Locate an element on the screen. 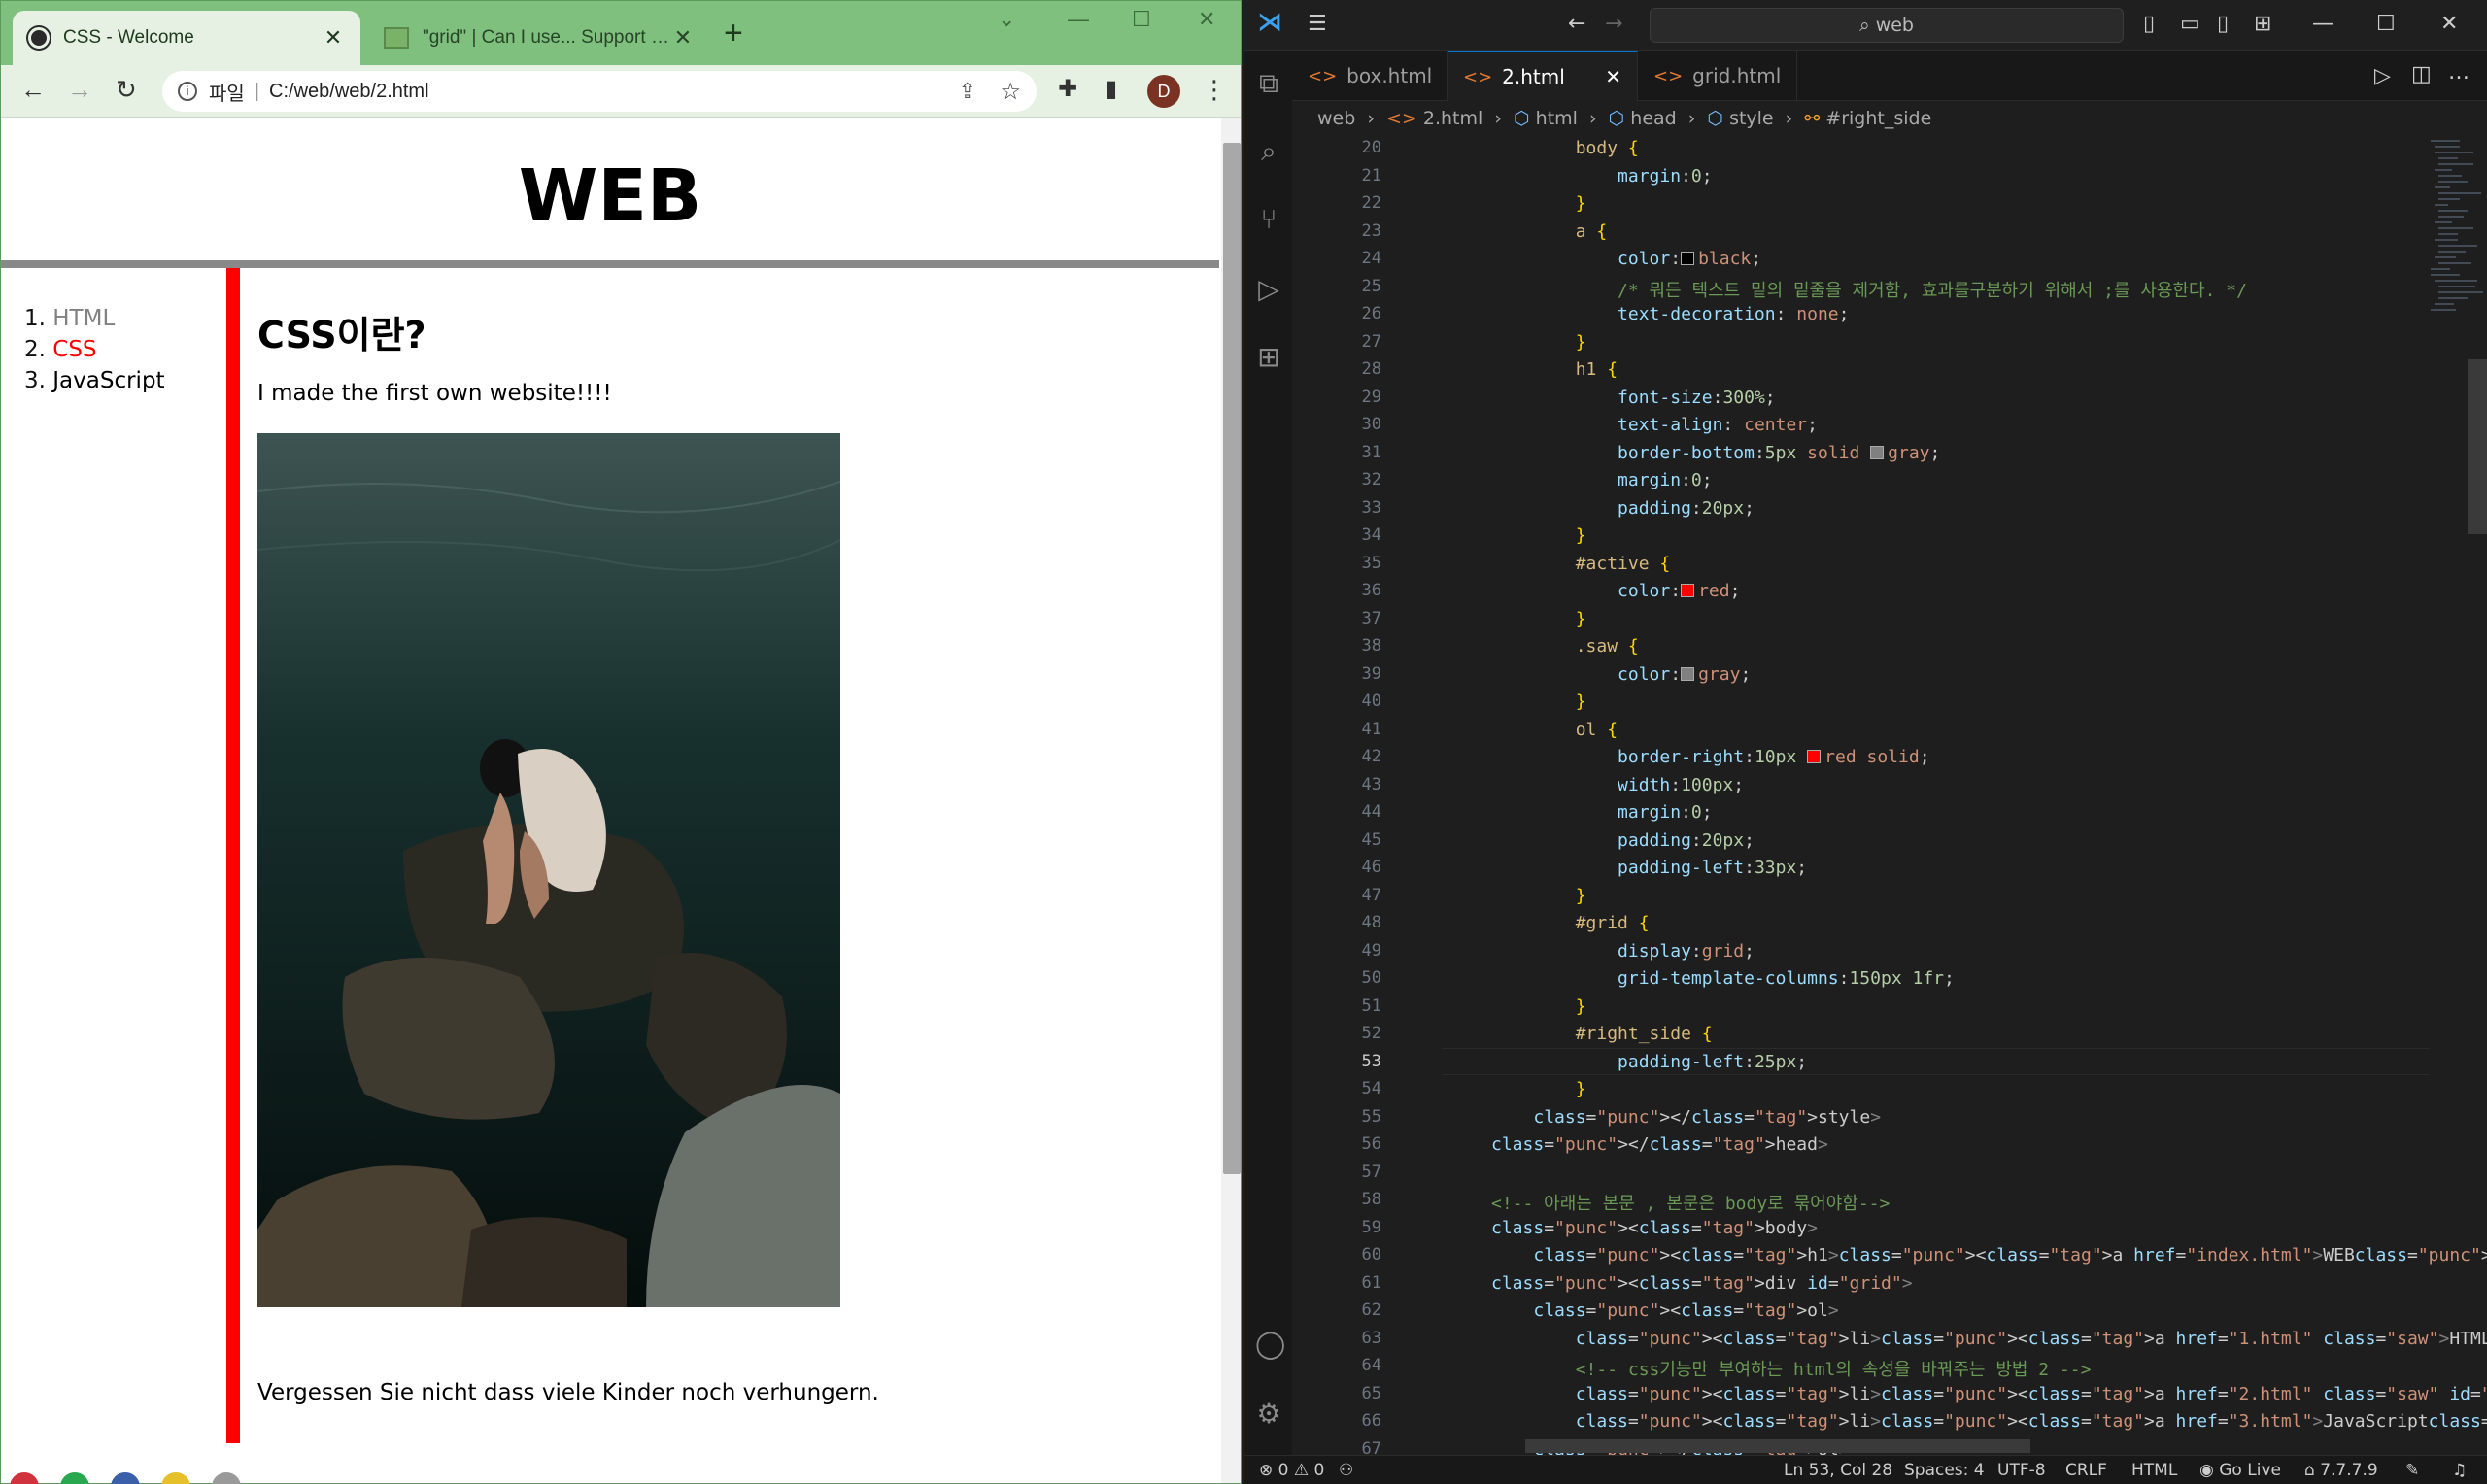  code-line: .saw { is located at coordinates (1565, 646).